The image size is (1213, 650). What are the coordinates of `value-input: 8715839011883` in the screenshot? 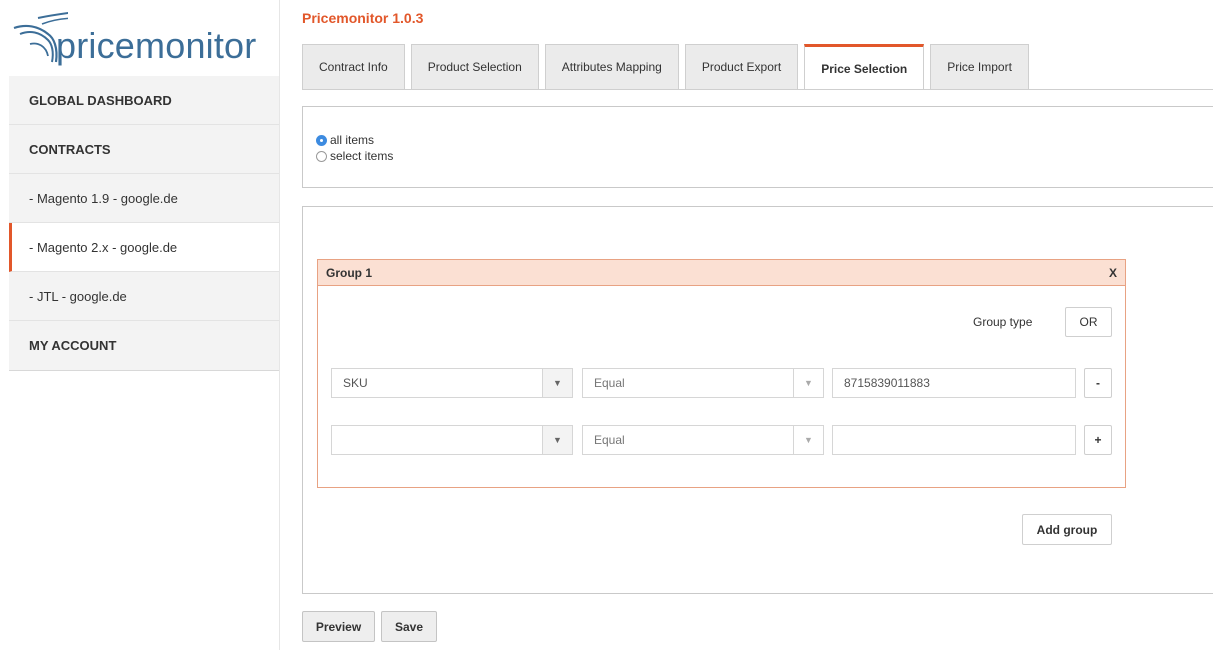 It's located at (954, 383).